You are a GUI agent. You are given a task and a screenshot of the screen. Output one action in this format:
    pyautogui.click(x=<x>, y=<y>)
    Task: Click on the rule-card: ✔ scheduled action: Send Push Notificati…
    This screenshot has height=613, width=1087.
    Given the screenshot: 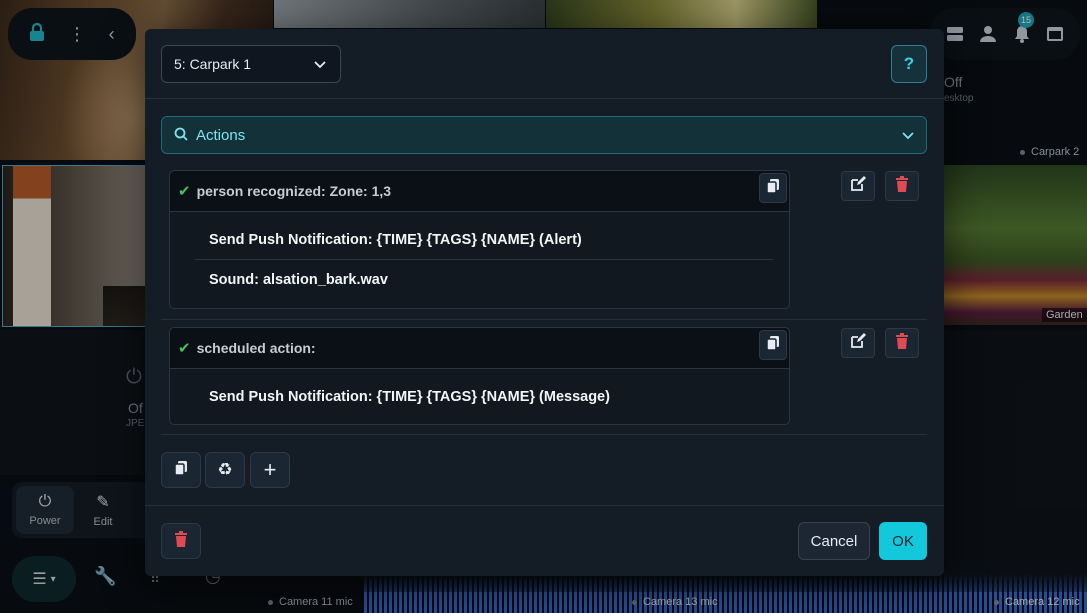 What is the action you would take?
    pyautogui.click(x=479, y=376)
    